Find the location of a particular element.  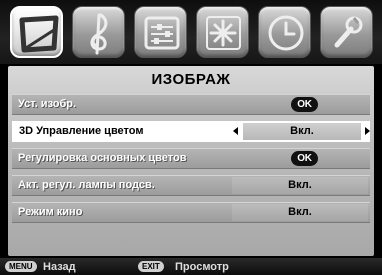

tab-tools is located at coordinates (346, 32).